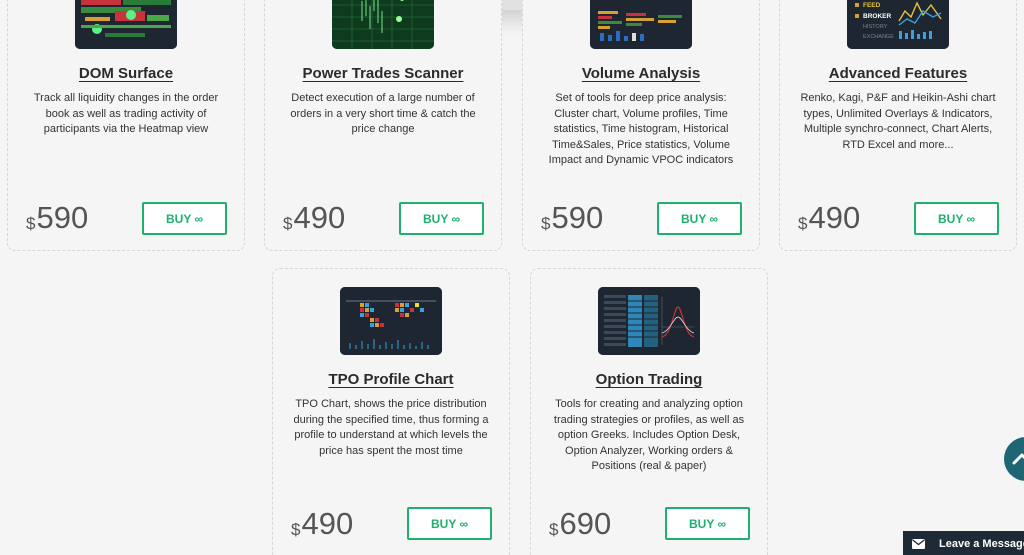 Image resolution: width=1024 pixels, height=555 pixels. What do you see at coordinates (641, 73) in the screenshot?
I see `product-title: Volume Analysis` at bounding box center [641, 73].